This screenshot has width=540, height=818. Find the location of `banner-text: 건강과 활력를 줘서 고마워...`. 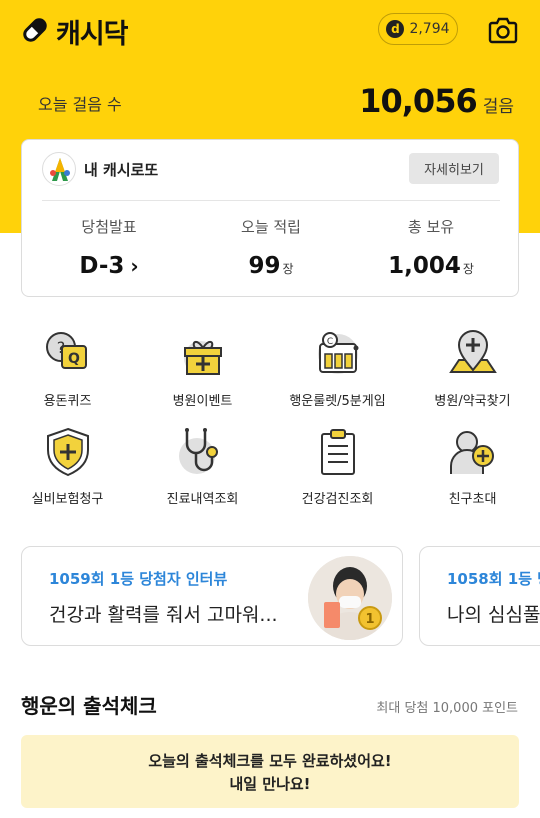

banner-text: 건강과 활력를 줘서 고마워... is located at coordinates (163, 615).